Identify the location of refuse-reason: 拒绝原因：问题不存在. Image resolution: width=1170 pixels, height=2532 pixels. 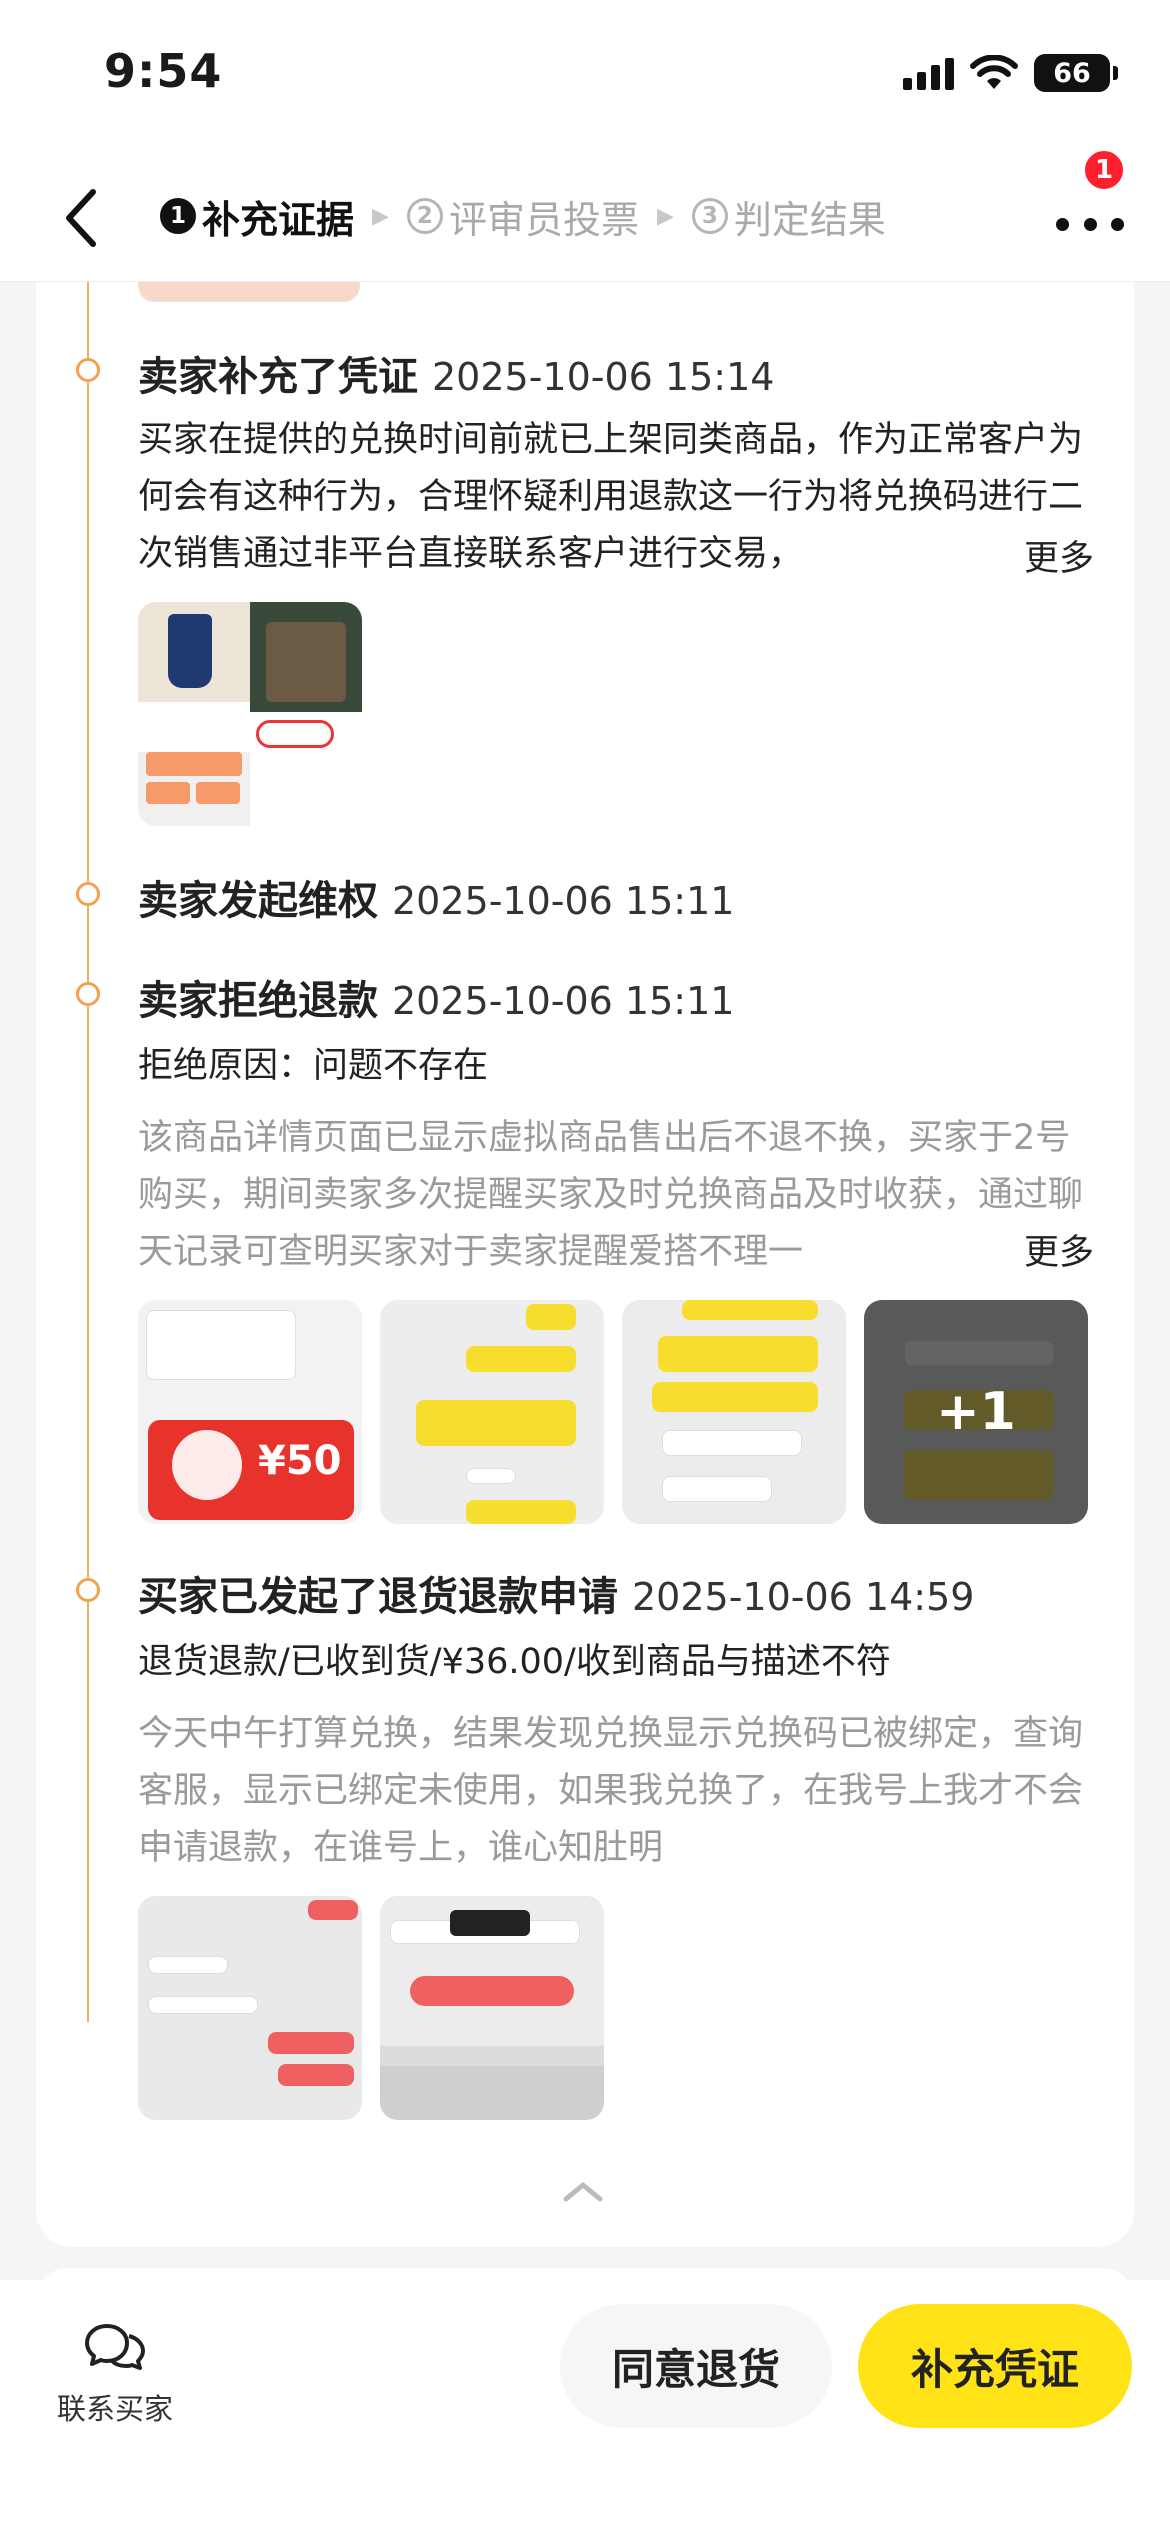
(313, 1066).